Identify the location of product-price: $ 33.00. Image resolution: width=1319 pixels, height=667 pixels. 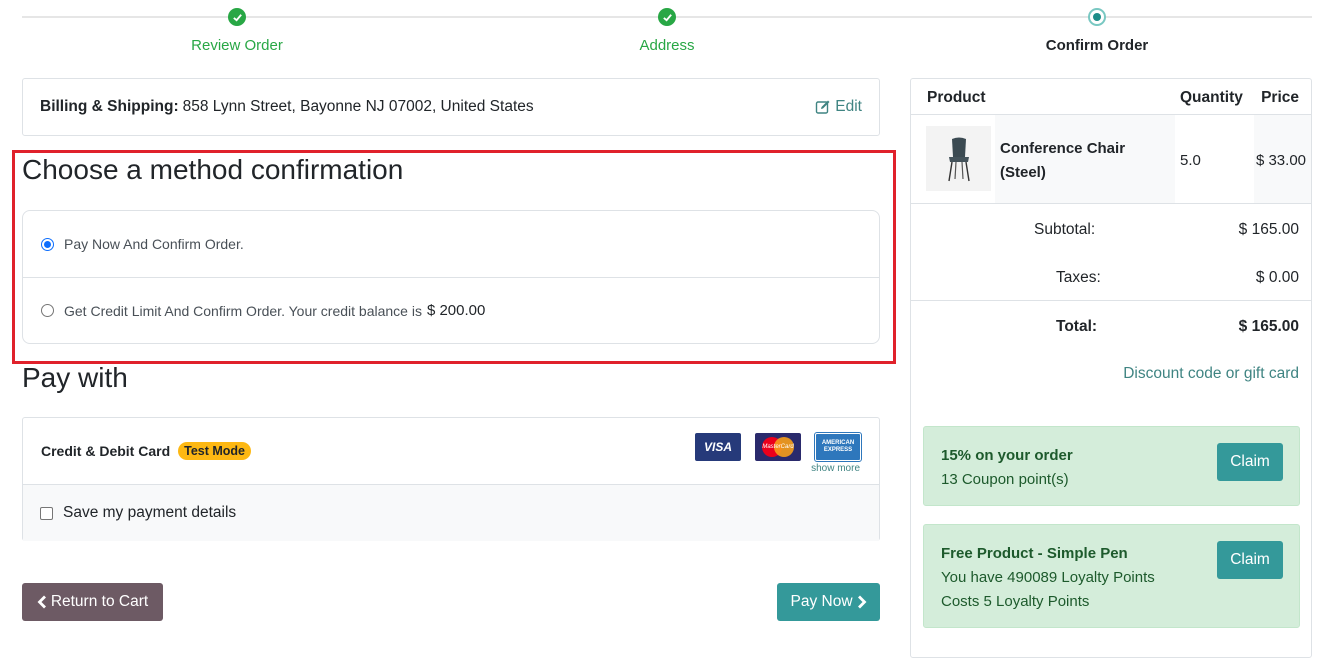
(1280, 160).